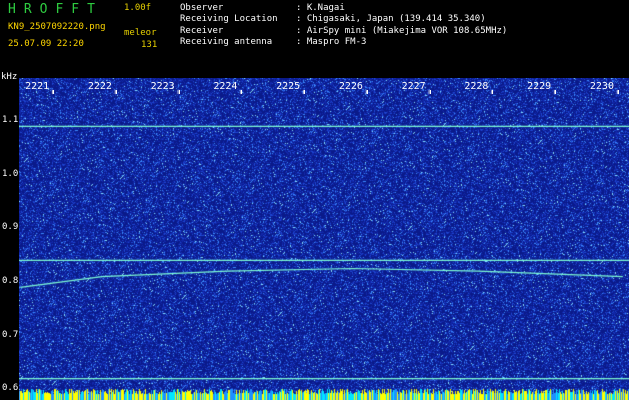  I want to click on x-tick-label: 2226, so click(350, 86).